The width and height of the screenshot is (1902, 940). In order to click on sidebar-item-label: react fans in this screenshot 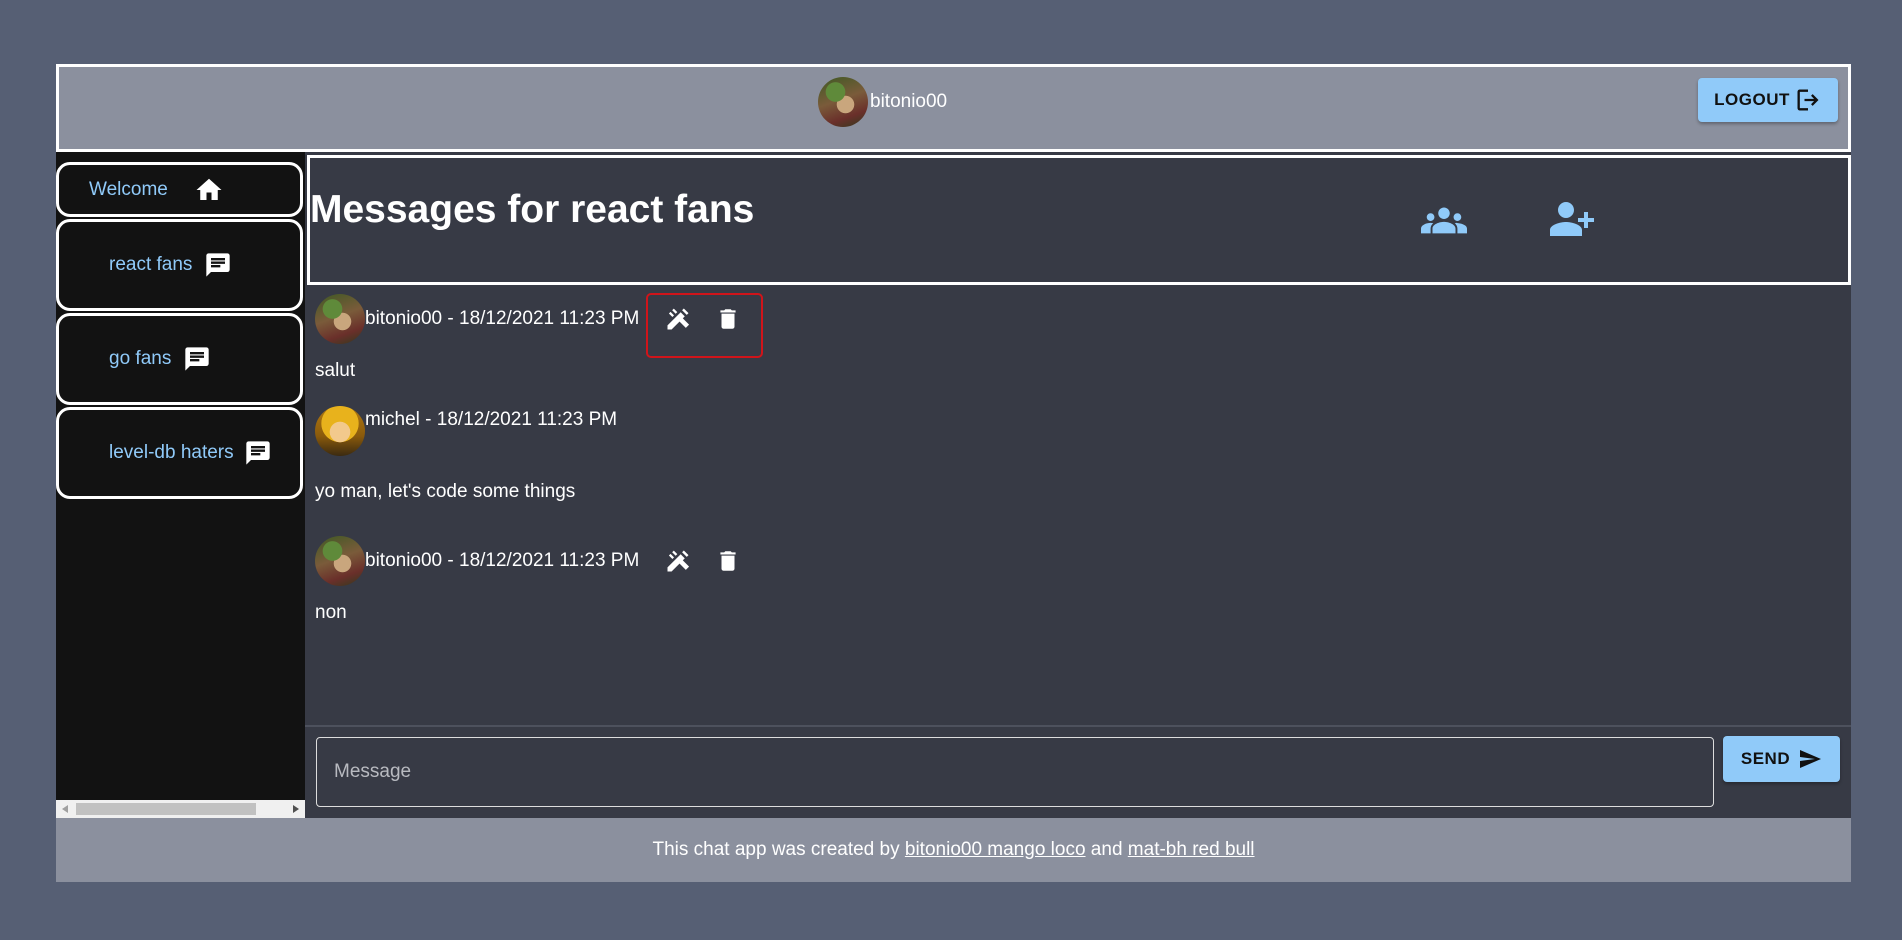, I will do `click(151, 264)`.